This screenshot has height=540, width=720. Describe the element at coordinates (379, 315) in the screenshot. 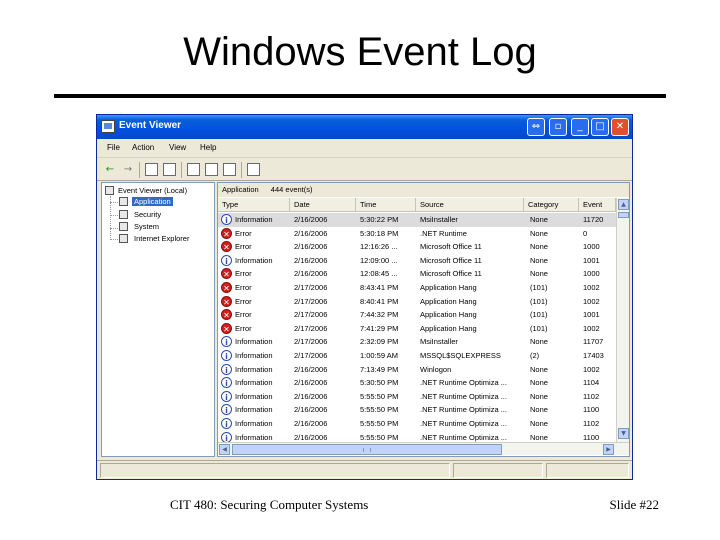

I see `cell-time: 7:44:32 PM` at that location.